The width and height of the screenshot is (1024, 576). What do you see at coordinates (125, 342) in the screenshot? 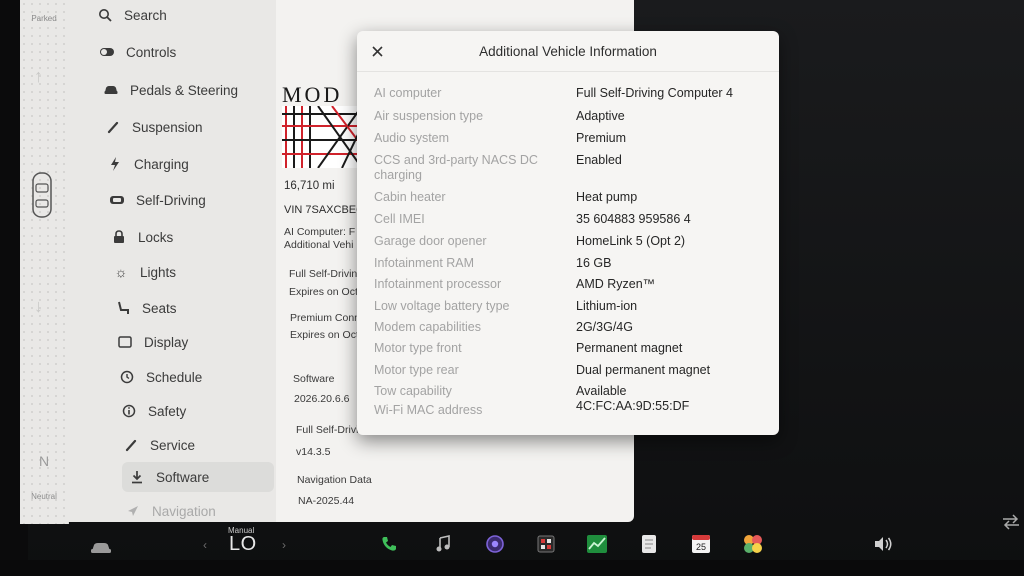
I see `display-icon` at bounding box center [125, 342].